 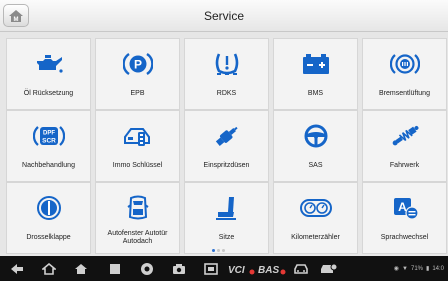 What do you see at coordinates (137, 93) in the screenshot?
I see `tile-label: EPB` at bounding box center [137, 93].